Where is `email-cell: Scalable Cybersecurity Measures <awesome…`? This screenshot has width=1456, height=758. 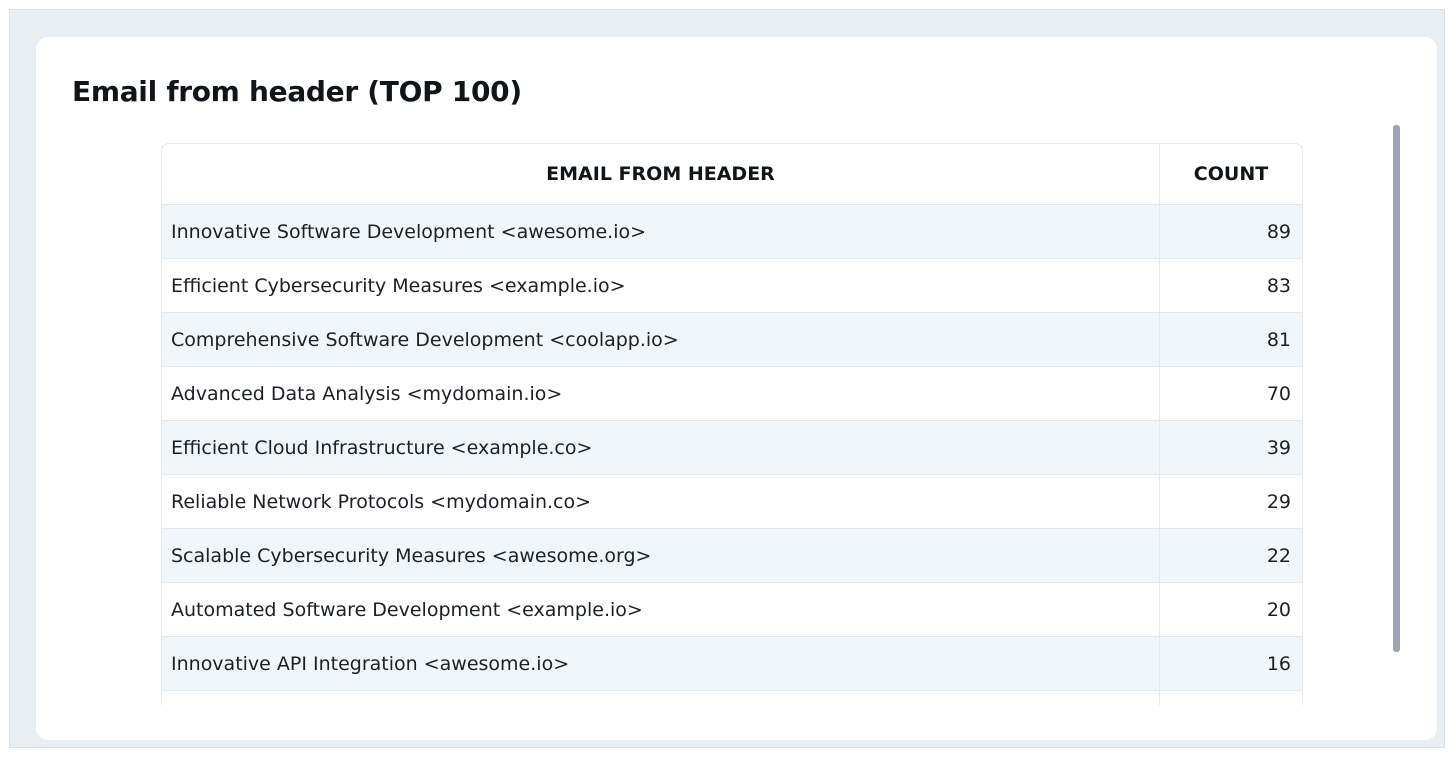
email-cell: Scalable Cybersecurity Measures <awesome… is located at coordinates (661, 556).